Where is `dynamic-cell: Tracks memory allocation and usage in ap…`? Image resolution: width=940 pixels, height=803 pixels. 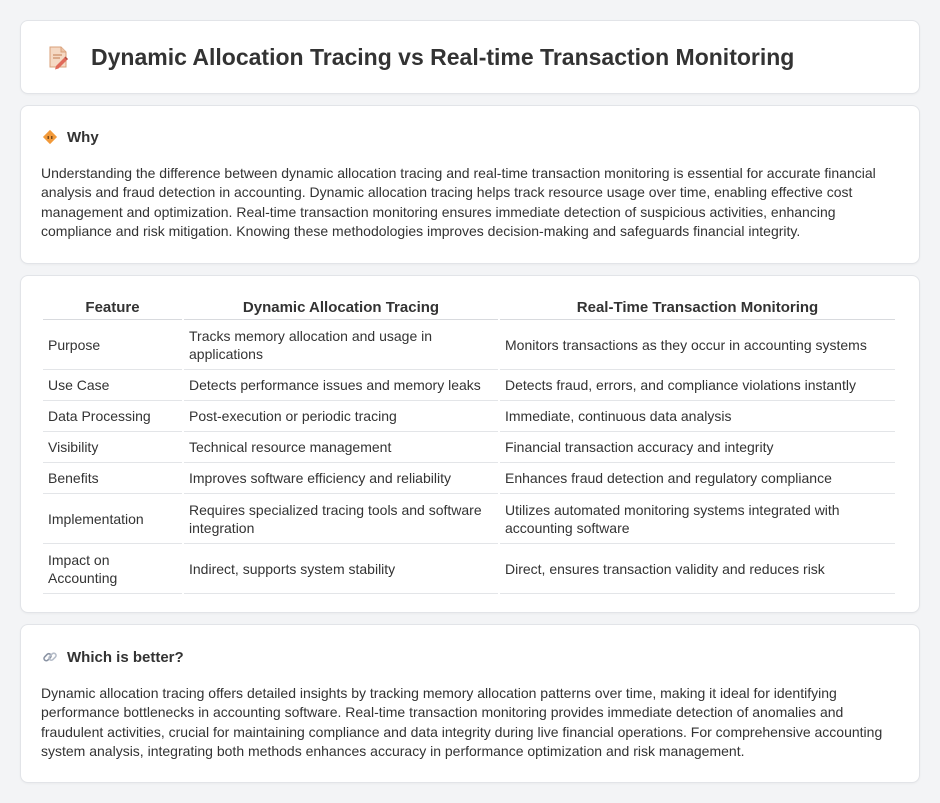
dynamic-cell: Tracks memory allocation and usage in ap… is located at coordinates (341, 345).